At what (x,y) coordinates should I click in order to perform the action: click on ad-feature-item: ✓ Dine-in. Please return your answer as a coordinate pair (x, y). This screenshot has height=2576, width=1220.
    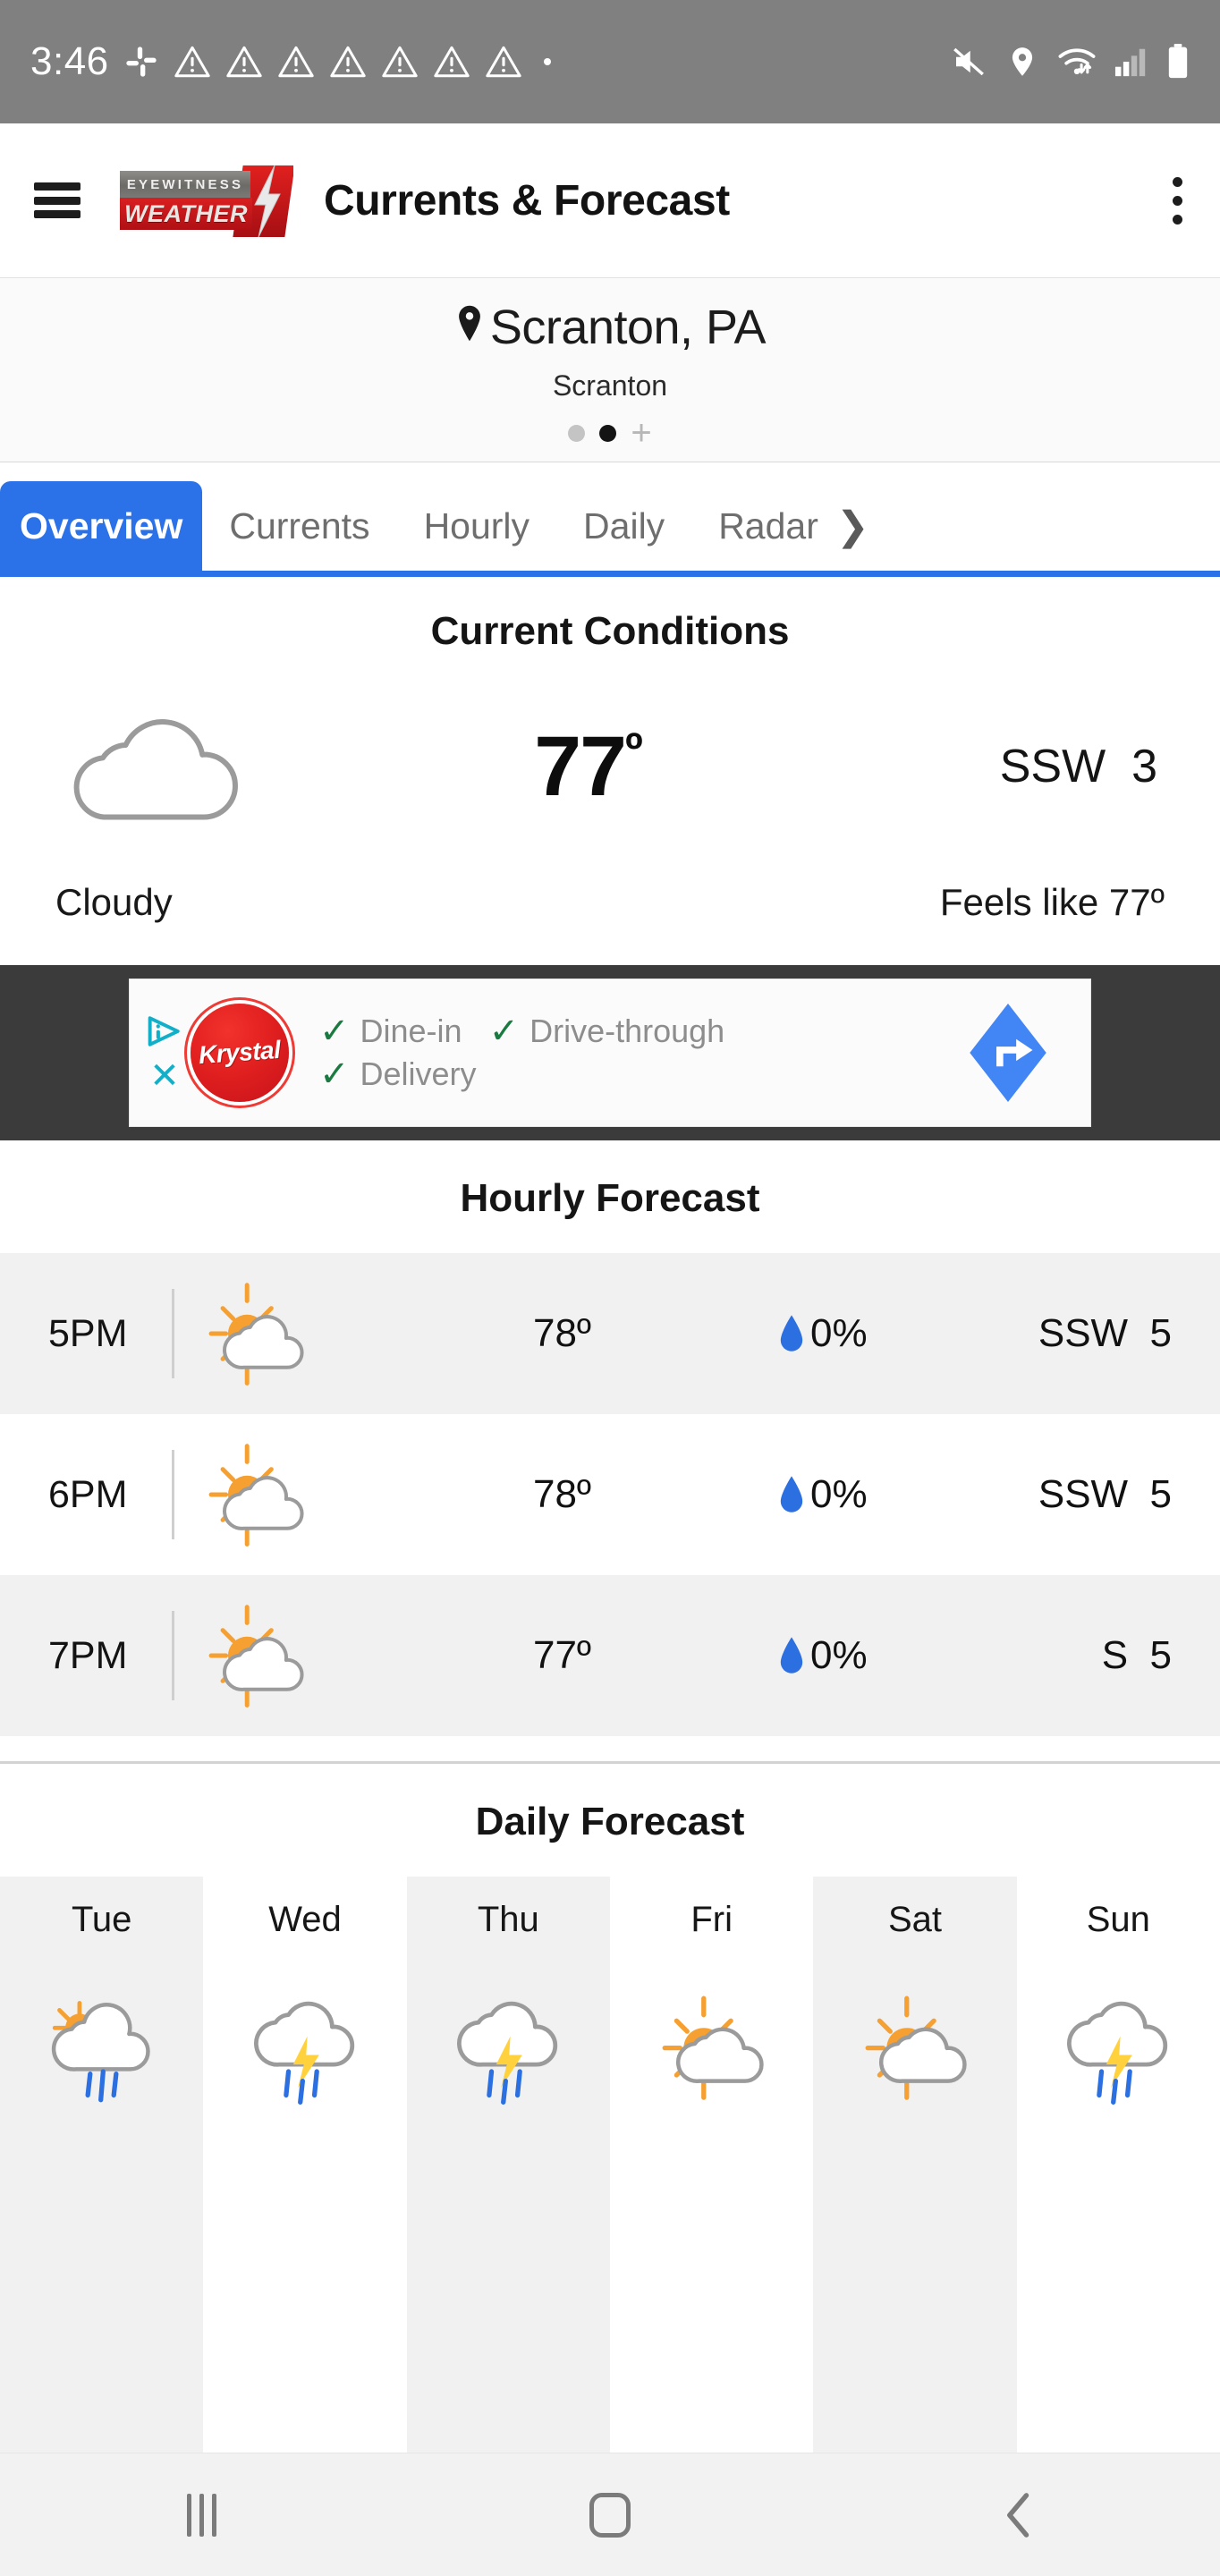
    Looking at the image, I should click on (390, 1031).